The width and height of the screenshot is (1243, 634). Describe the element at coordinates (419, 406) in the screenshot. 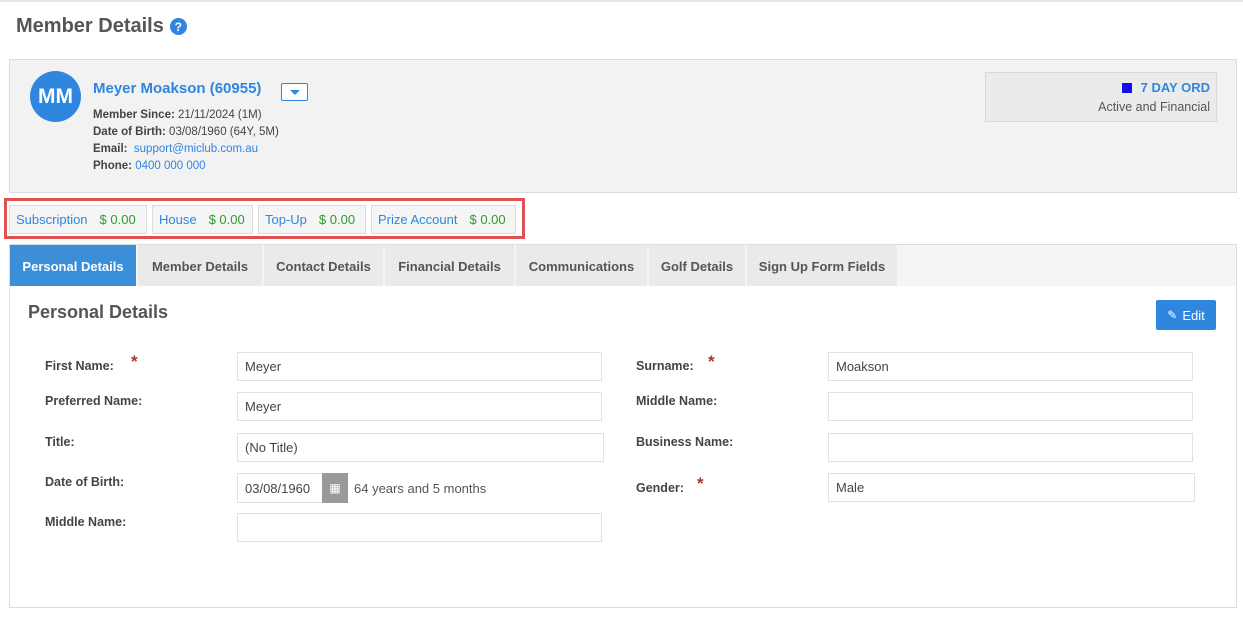

I see `preferred-name-field: Meyer` at that location.